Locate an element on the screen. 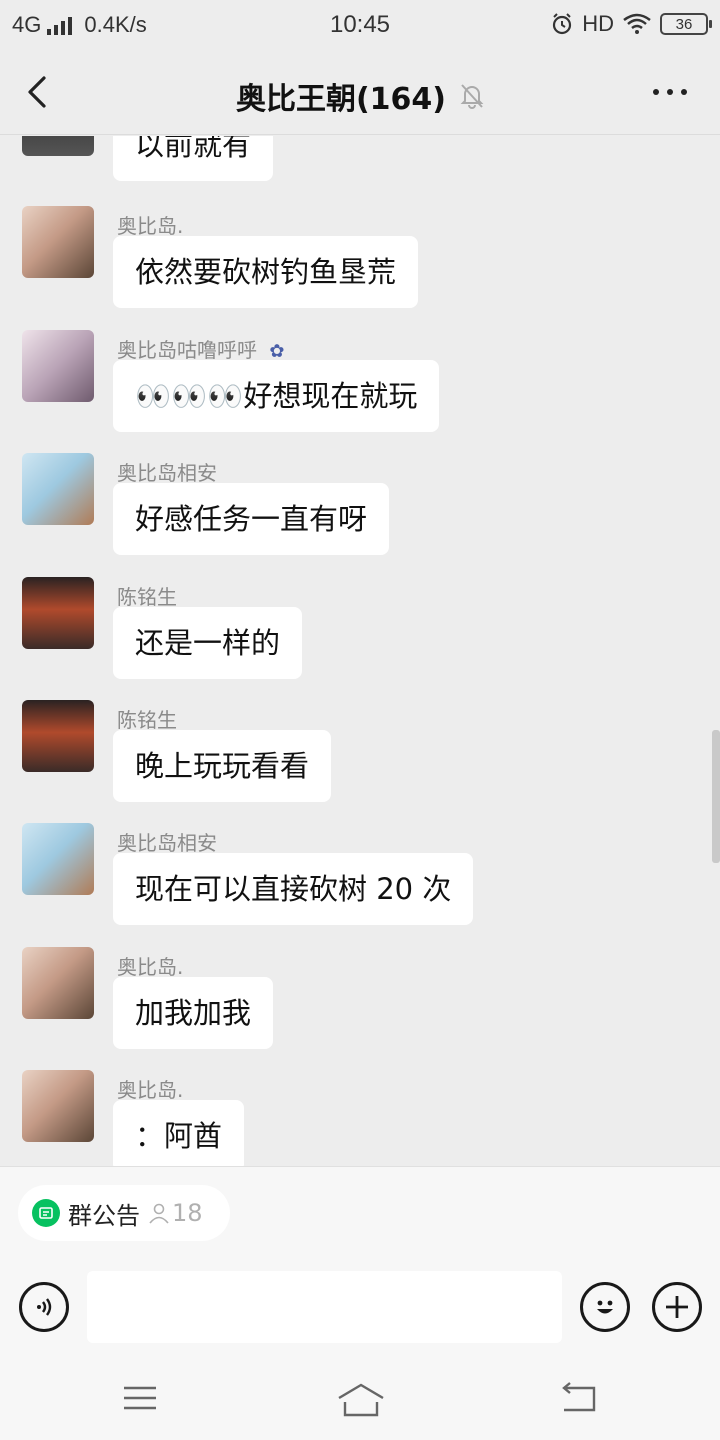  message-bubble: 👀👀👀好想现在就玩 is located at coordinates (276, 396).